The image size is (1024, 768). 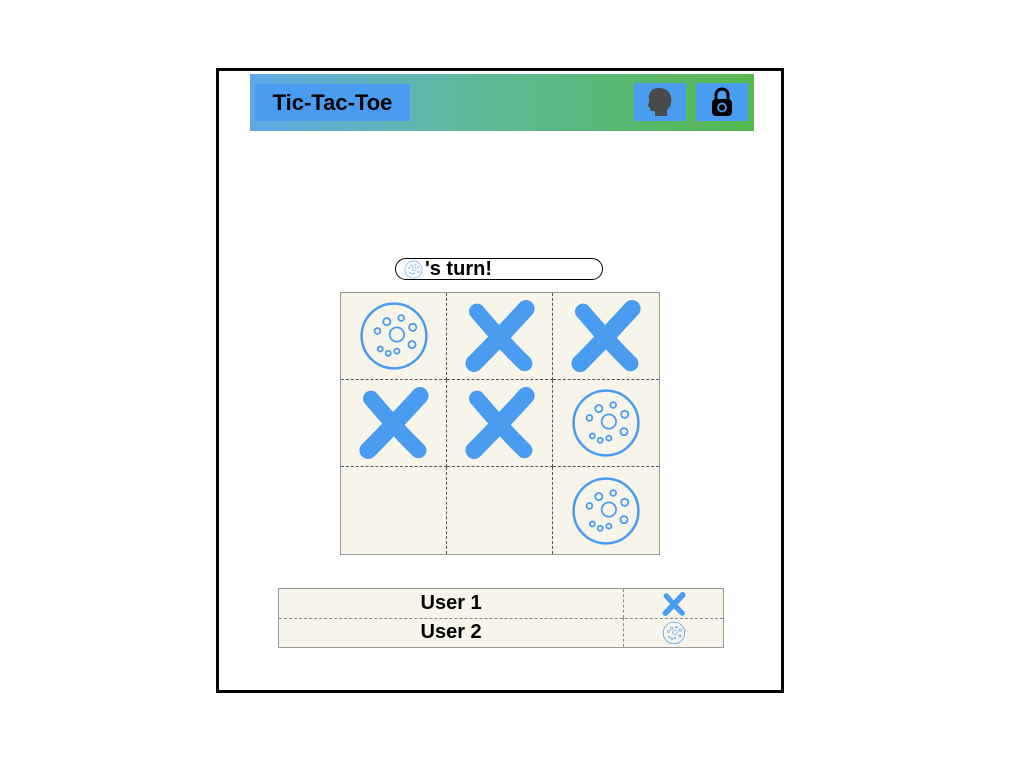 I want to click on user-button, so click(x=660, y=102).